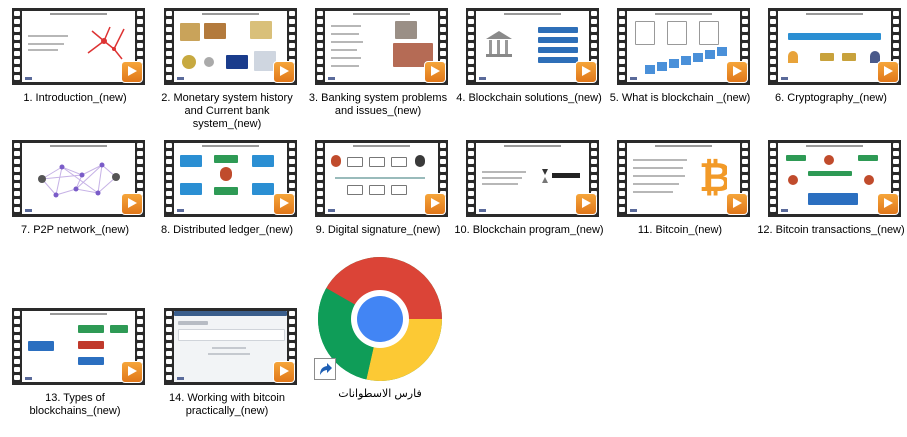  I want to click on file-label: 6. Cryptography_(new), so click(831, 98).